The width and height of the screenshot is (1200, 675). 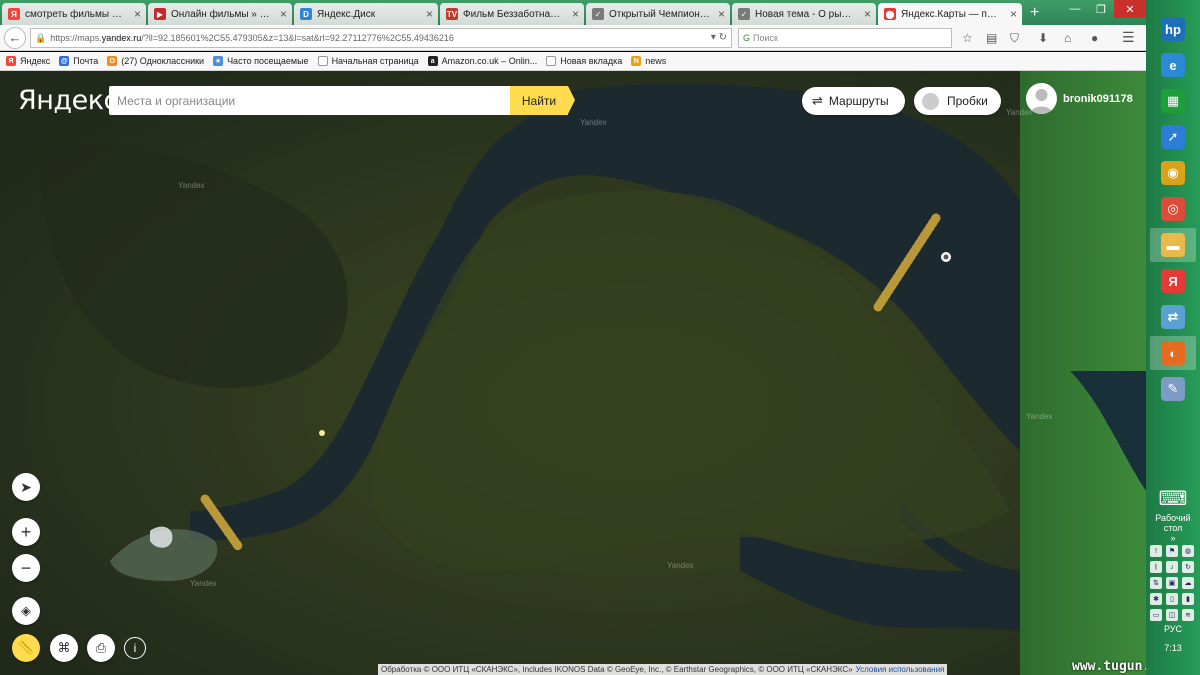 I want to click on taskbar-button: ▬, so click(x=1173, y=245).